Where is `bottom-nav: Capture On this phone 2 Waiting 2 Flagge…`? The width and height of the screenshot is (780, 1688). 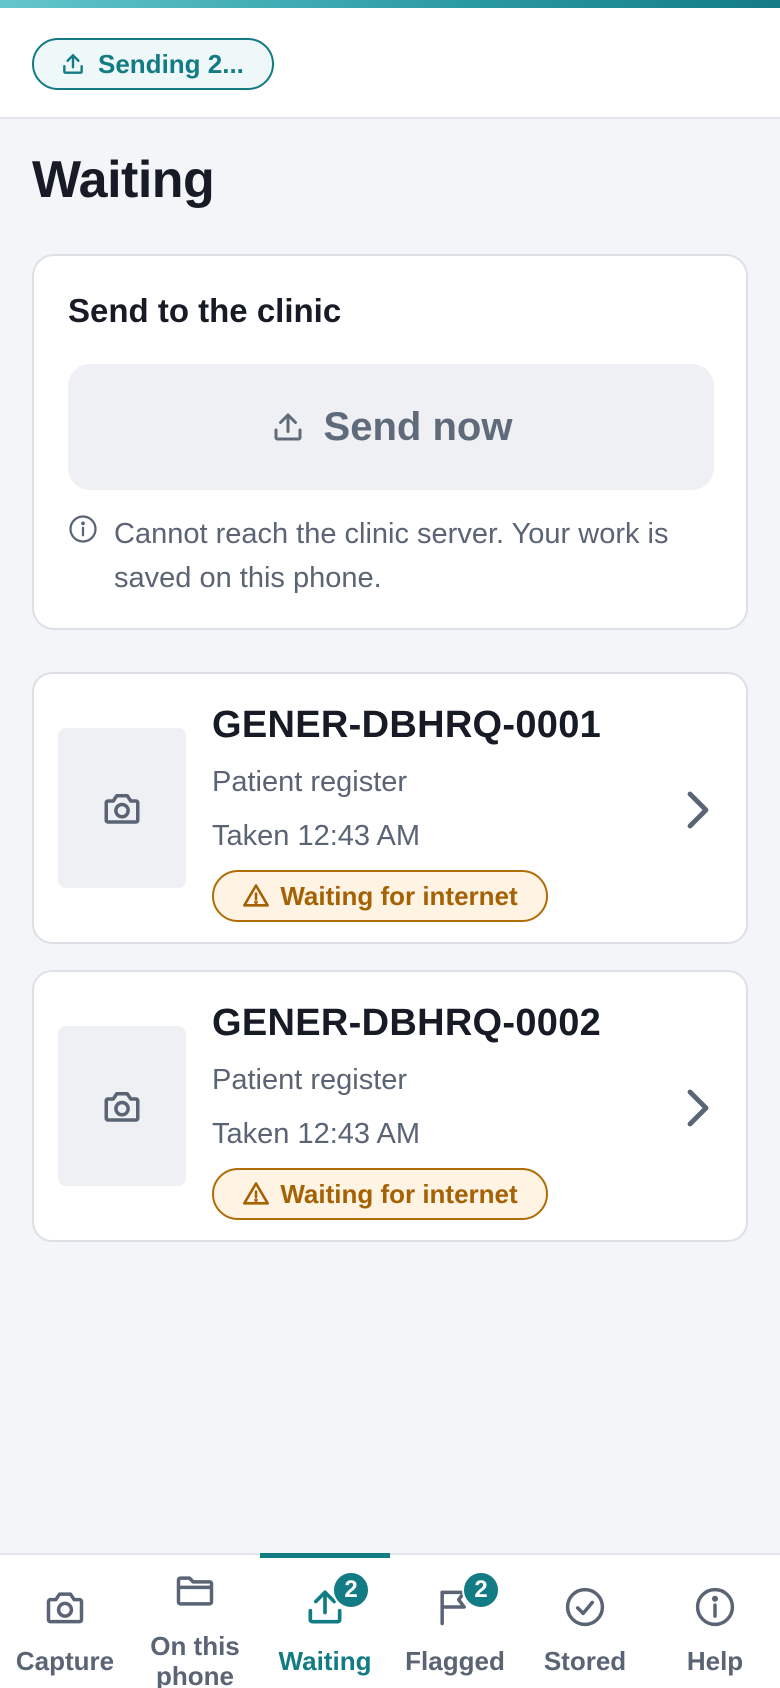
bottom-nav: Capture On this phone 2 Waiting 2 Flagge… is located at coordinates (390, 1620).